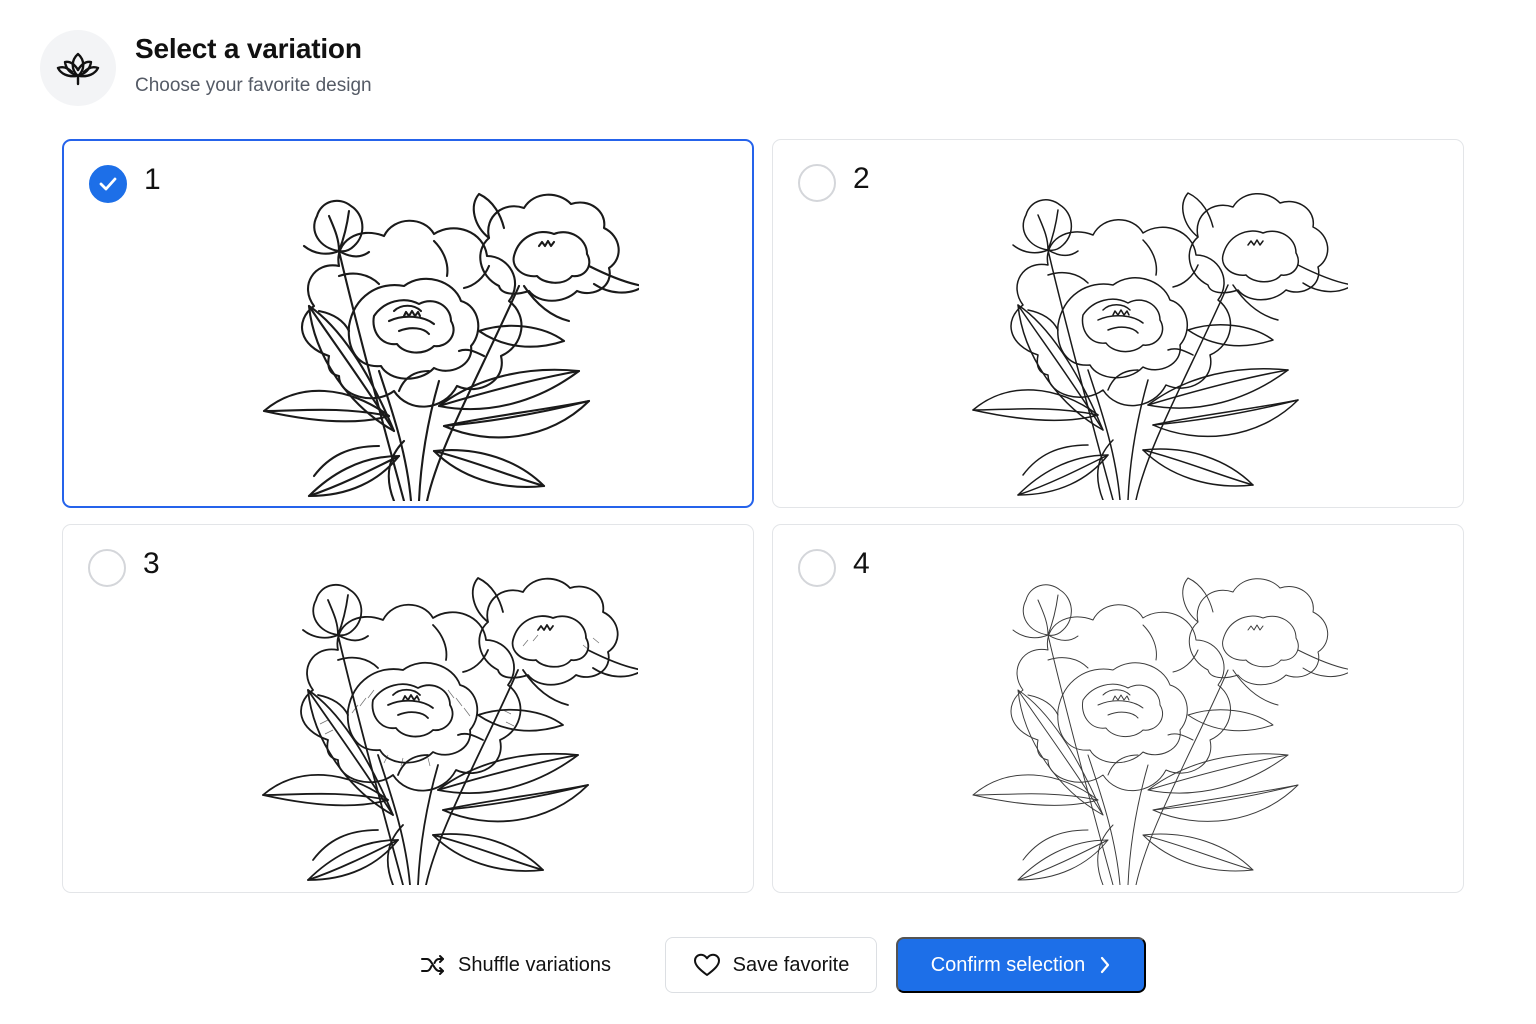 The image size is (1536, 1024). What do you see at coordinates (861, 563) in the screenshot?
I see `variation-number: 4` at bounding box center [861, 563].